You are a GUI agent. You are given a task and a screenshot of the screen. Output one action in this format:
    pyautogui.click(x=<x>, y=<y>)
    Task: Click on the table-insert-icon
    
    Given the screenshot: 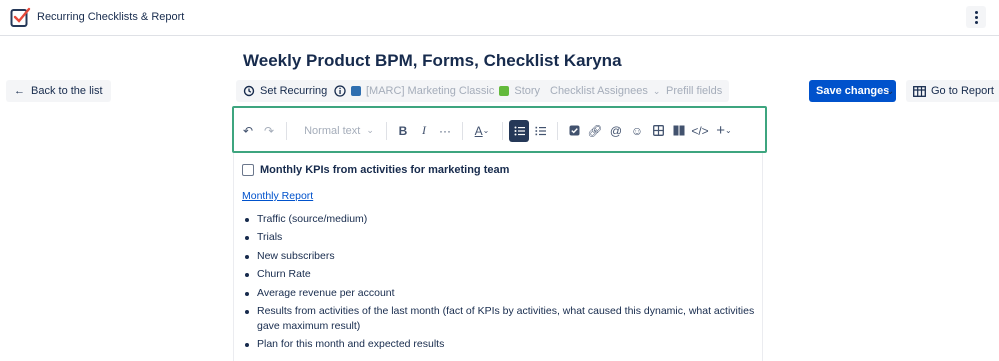 What is the action you would take?
    pyautogui.click(x=658, y=131)
    